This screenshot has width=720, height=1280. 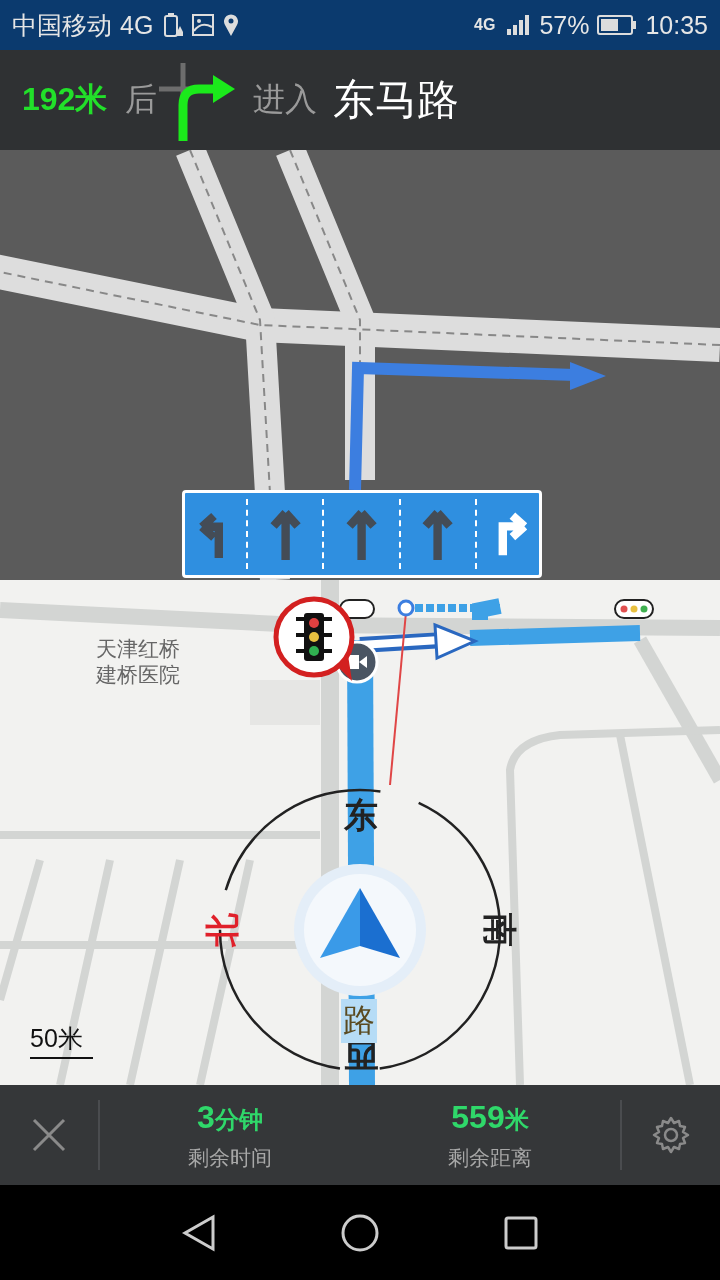 What do you see at coordinates (172, 25) in the screenshot?
I see `battery-alert-icon` at bounding box center [172, 25].